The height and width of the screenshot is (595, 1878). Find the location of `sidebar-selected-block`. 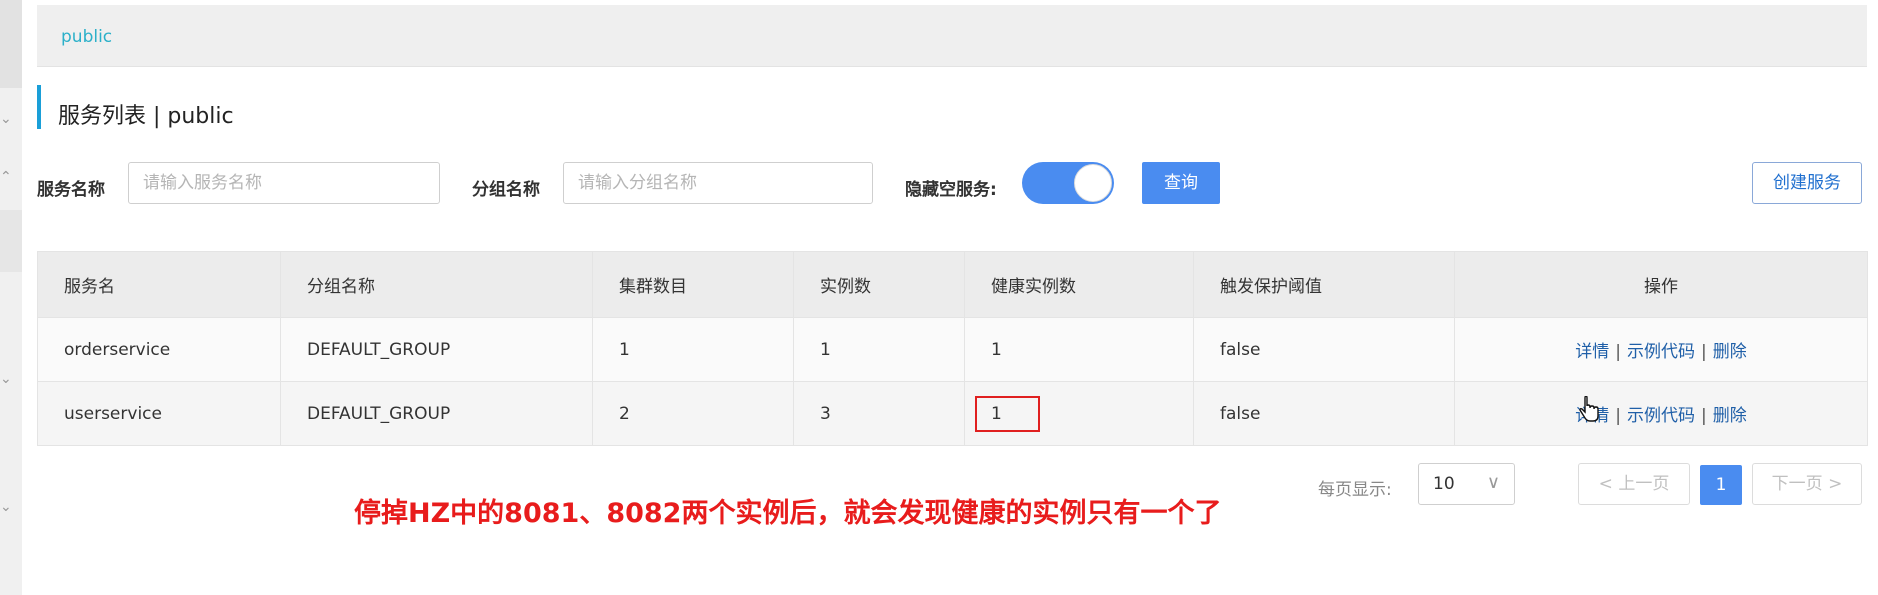

sidebar-selected-block is located at coordinates (11, 241).